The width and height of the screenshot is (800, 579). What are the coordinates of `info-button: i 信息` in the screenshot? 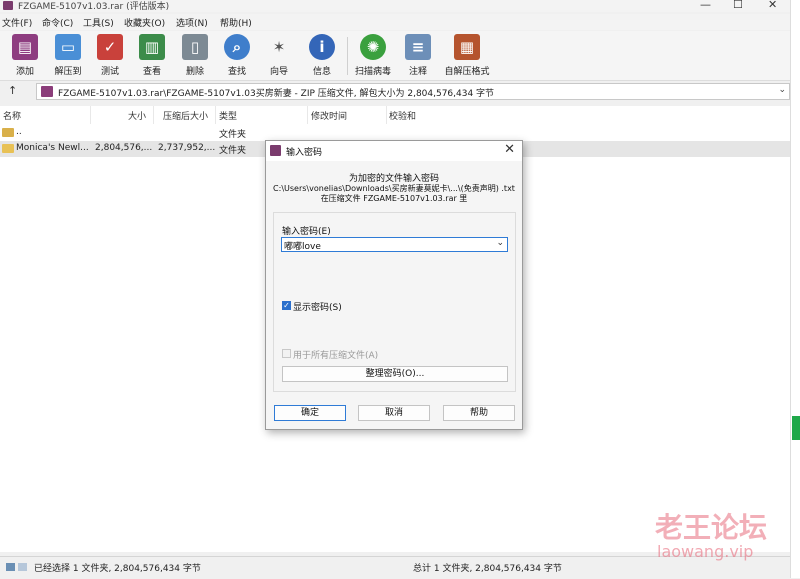 It's located at (322, 55).